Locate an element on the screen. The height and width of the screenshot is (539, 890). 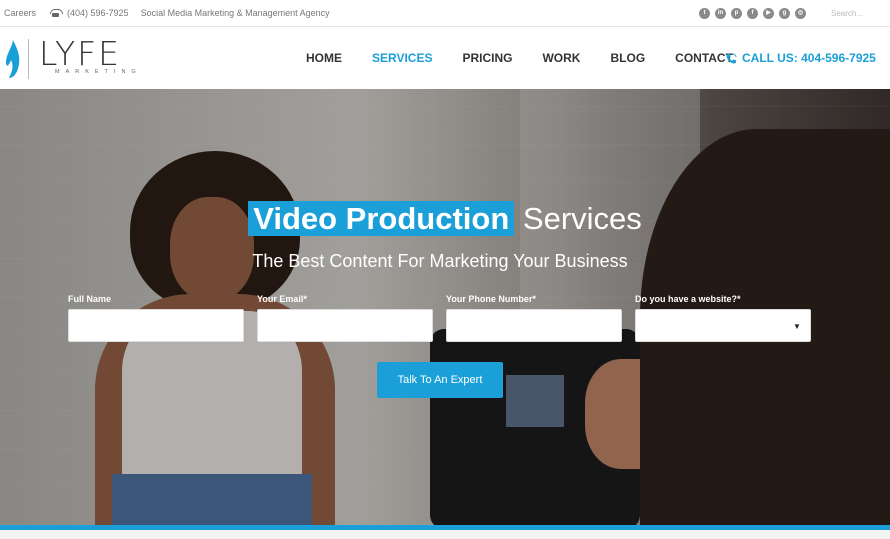
social-links: t in p f ▶ g ◎ is located at coordinates (752, 13).